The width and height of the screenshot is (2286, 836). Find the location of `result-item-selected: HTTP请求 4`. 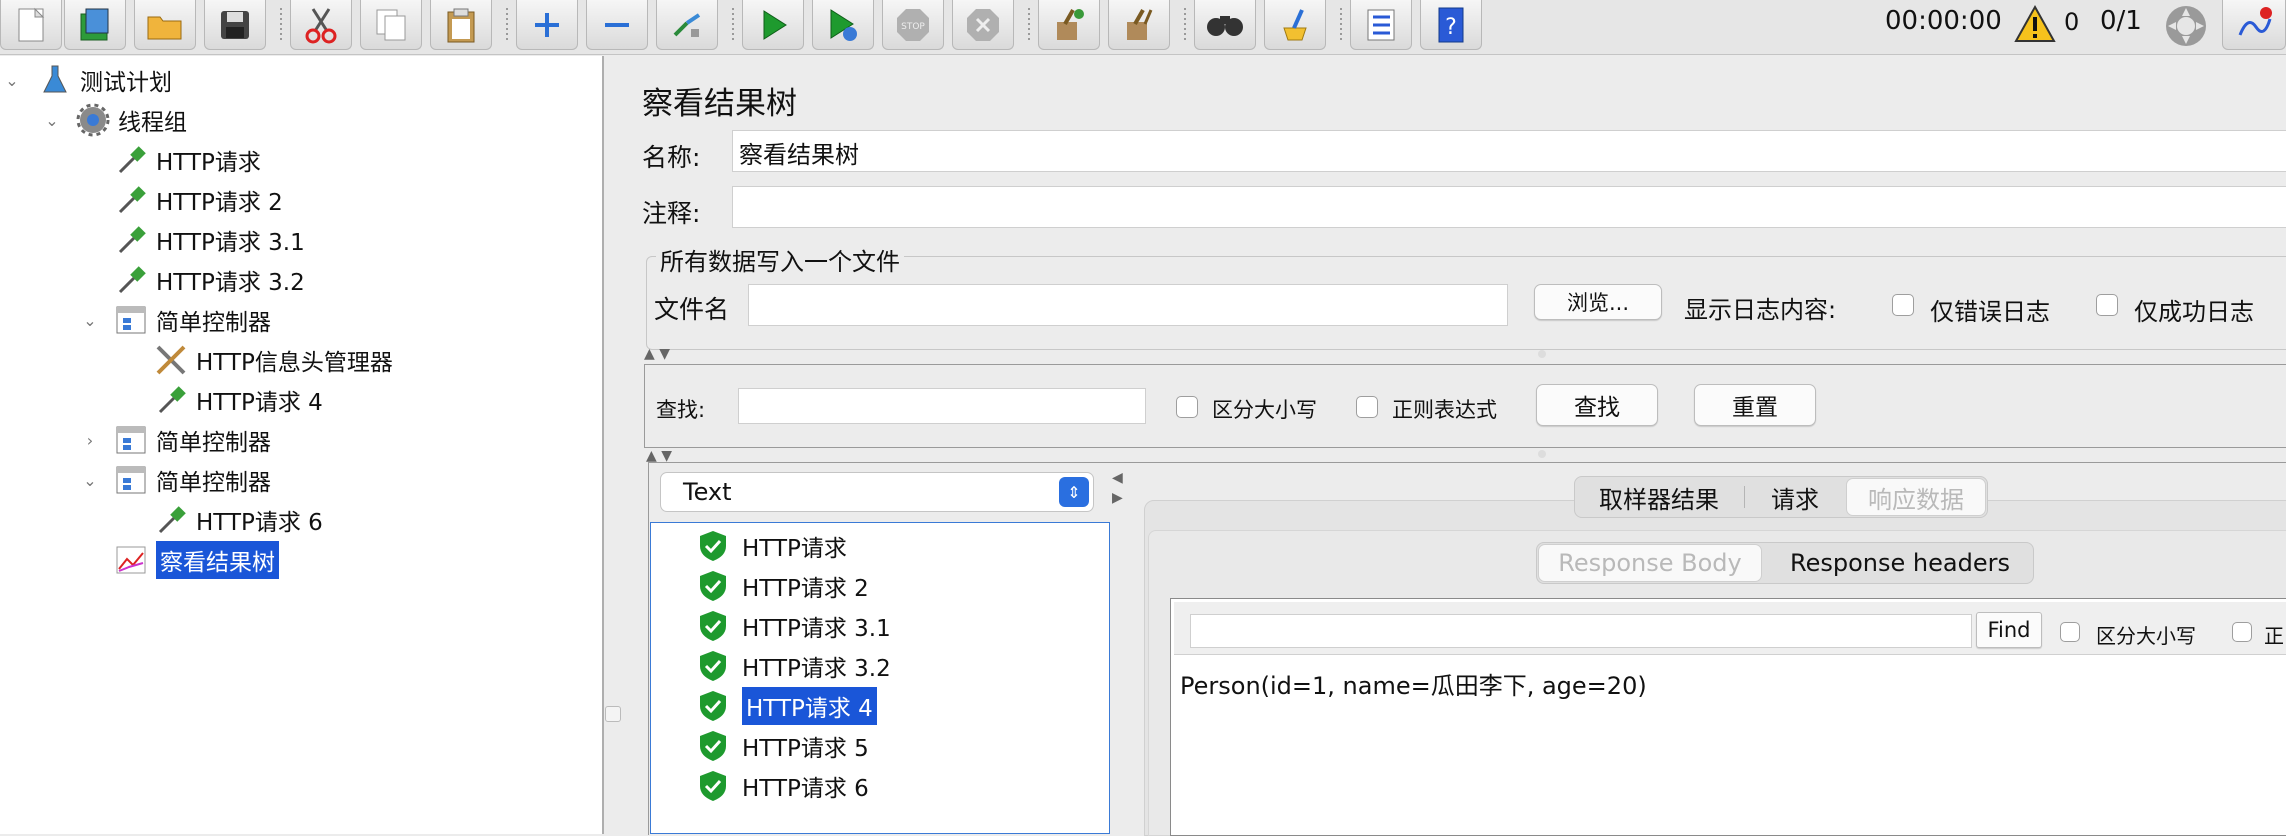

result-item-selected: HTTP请求 4 is located at coordinates (787, 706).